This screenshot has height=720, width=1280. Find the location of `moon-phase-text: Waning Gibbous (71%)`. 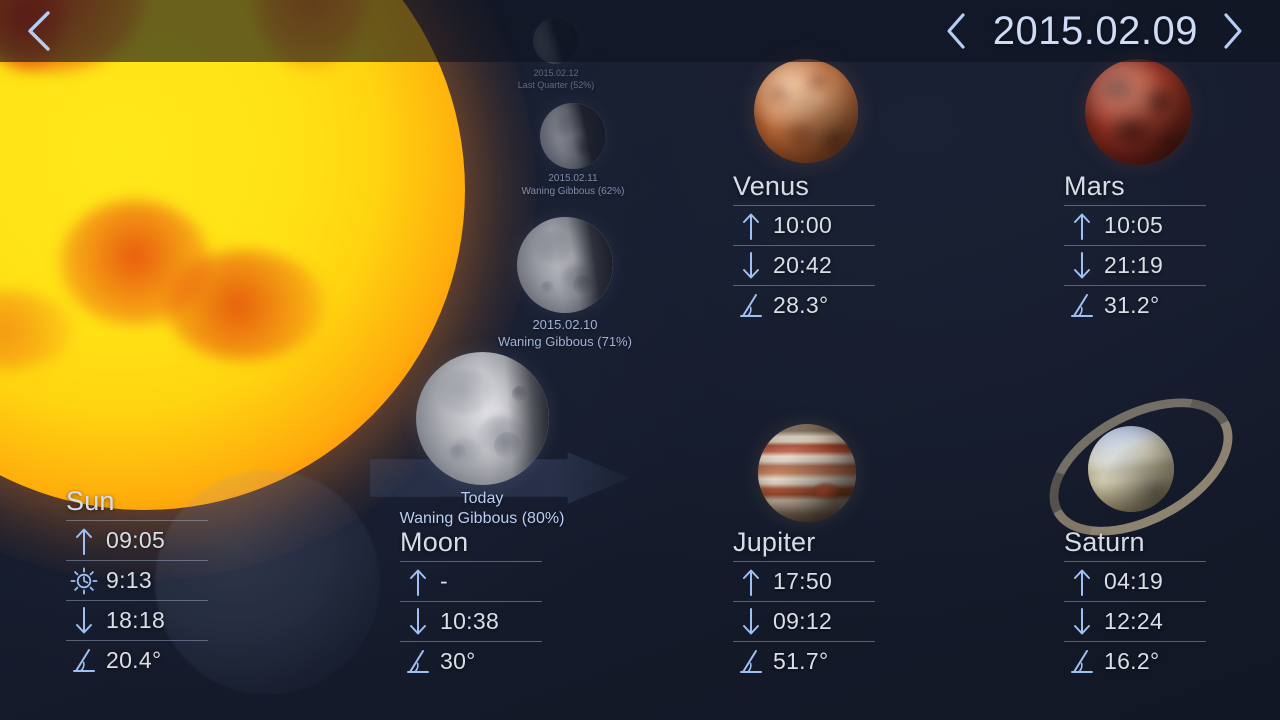

moon-phase-text: Waning Gibbous (71%) is located at coordinates (565, 341).